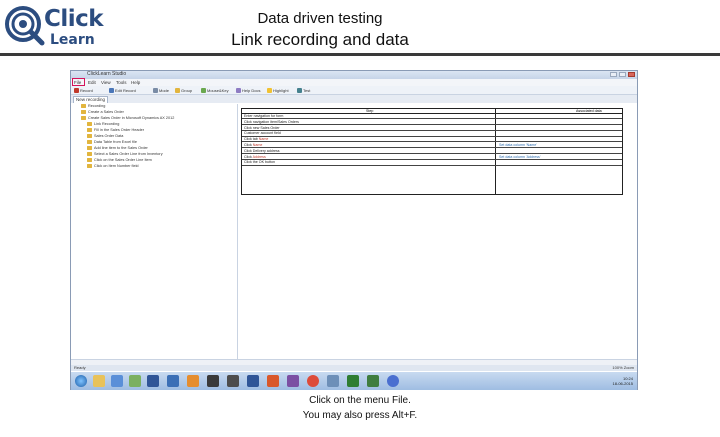  I want to click on highlight-icon, so click(269, 91).